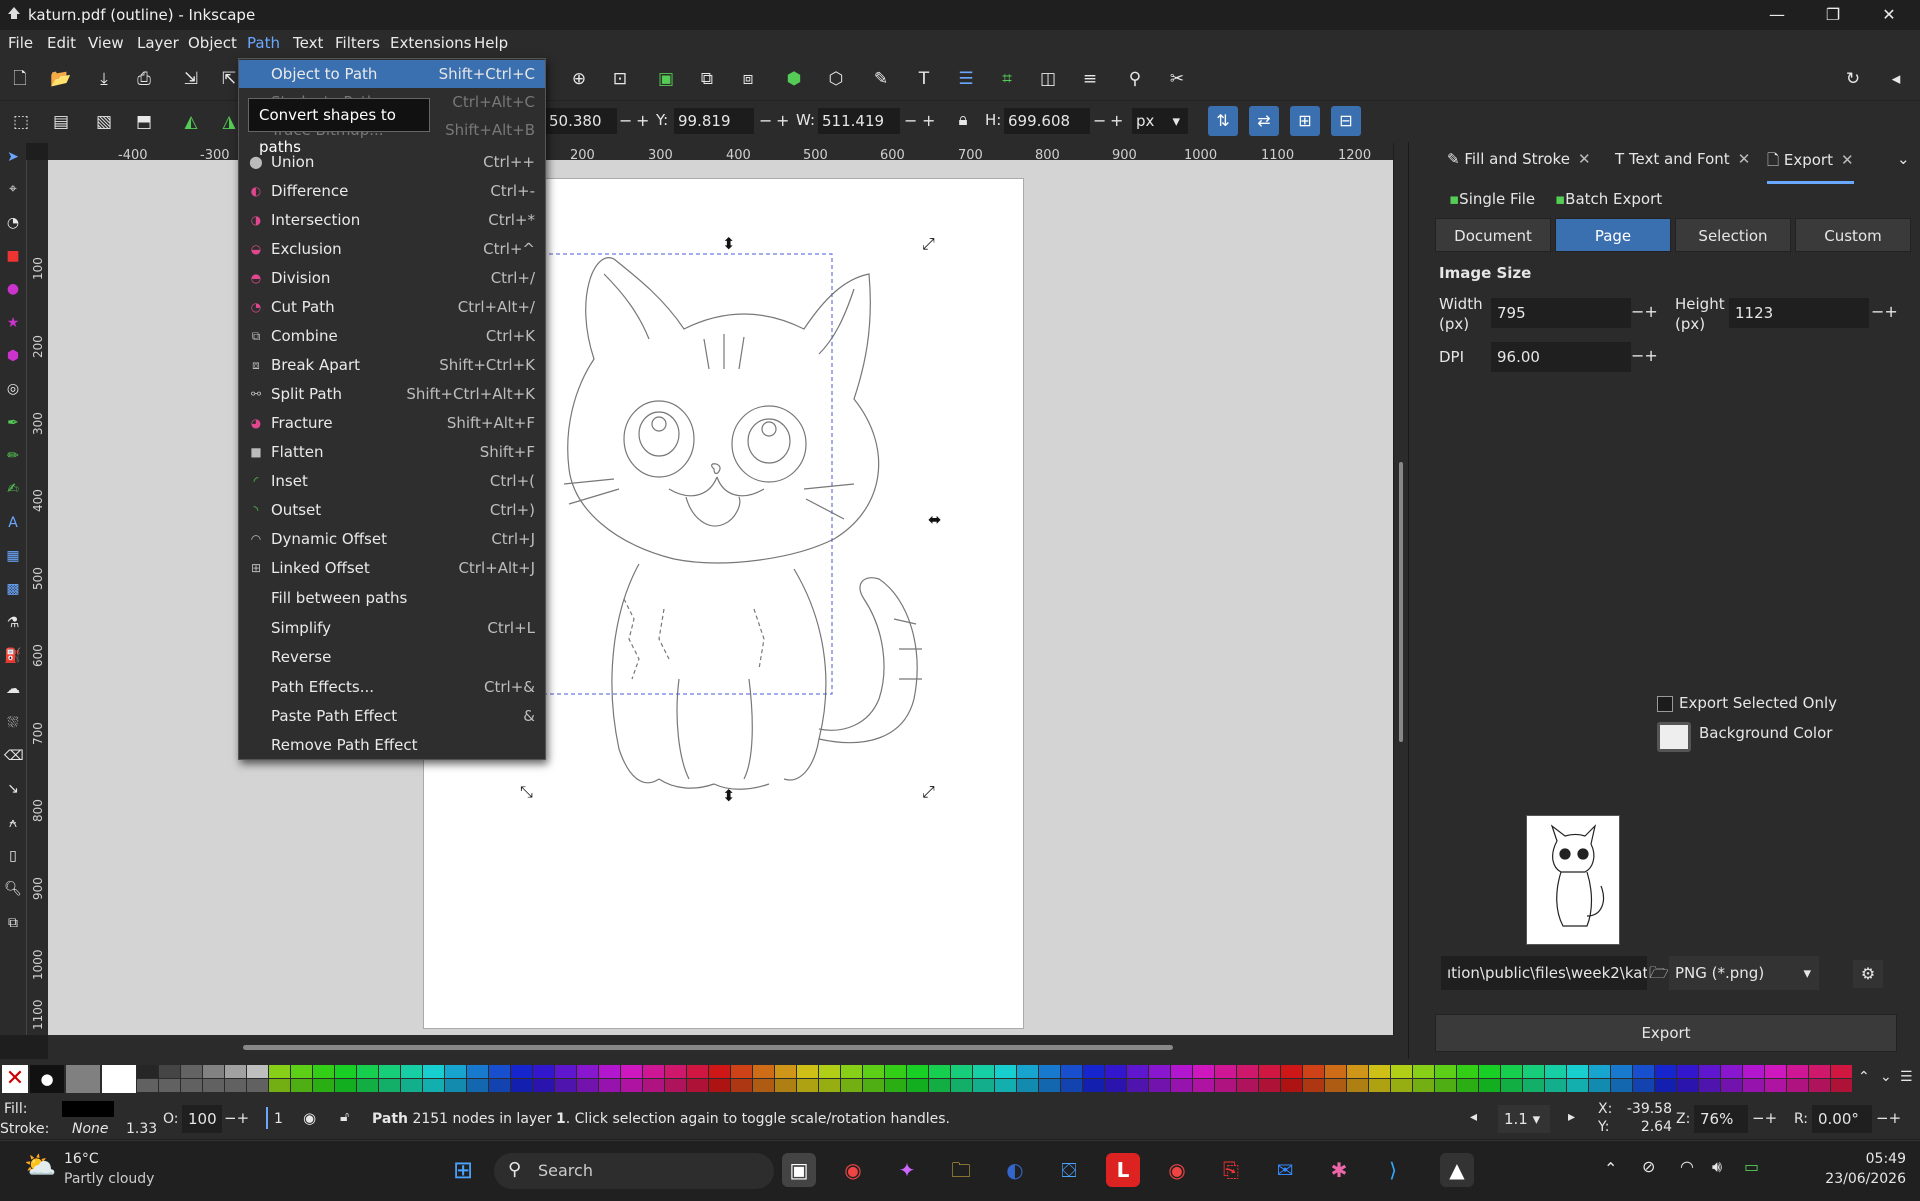 This screenshot has height=1201, width=1920. Describe the element at coordinates (491, 43) in the screenshot. I see `menu-help: Help` at that location.